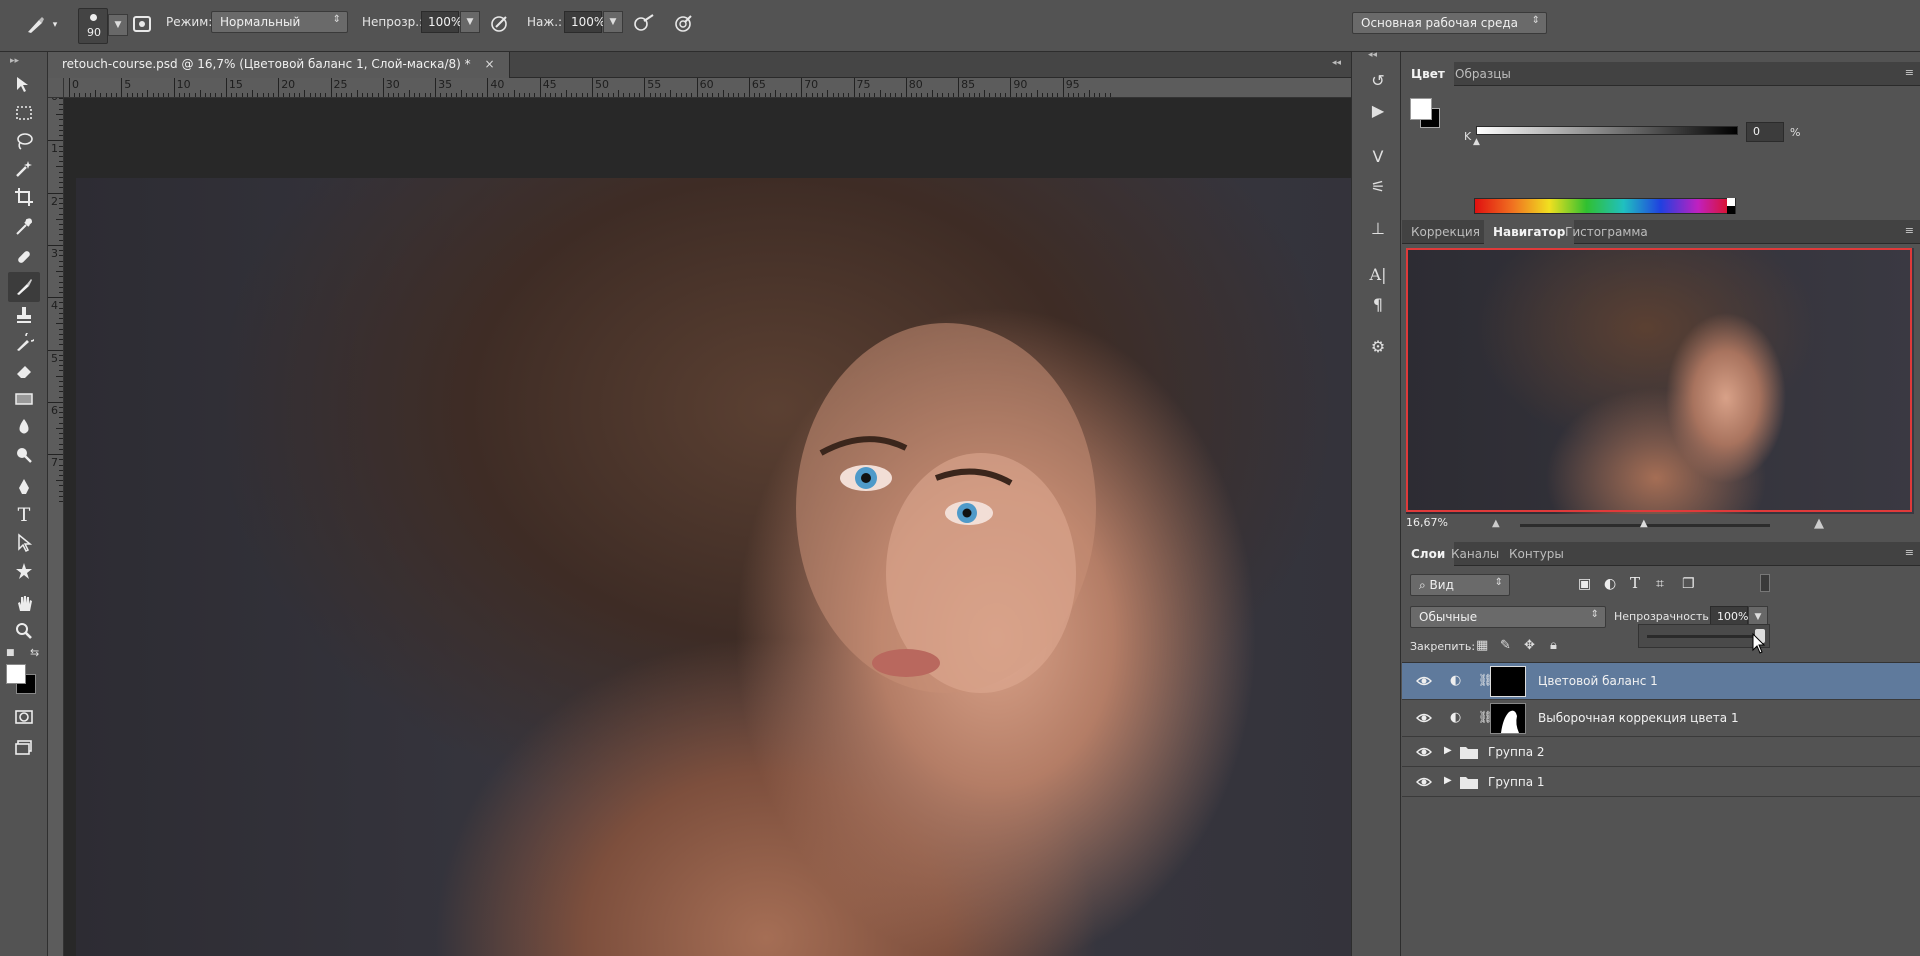 This screenshot has height=956, width=1920. Describe the element at coordinates (24, 631) in the screenshot. I see `zoom-tool-icon` at that location.